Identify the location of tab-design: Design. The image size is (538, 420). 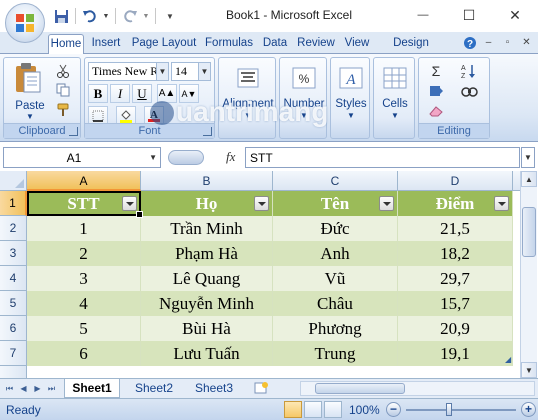
(411, 44).